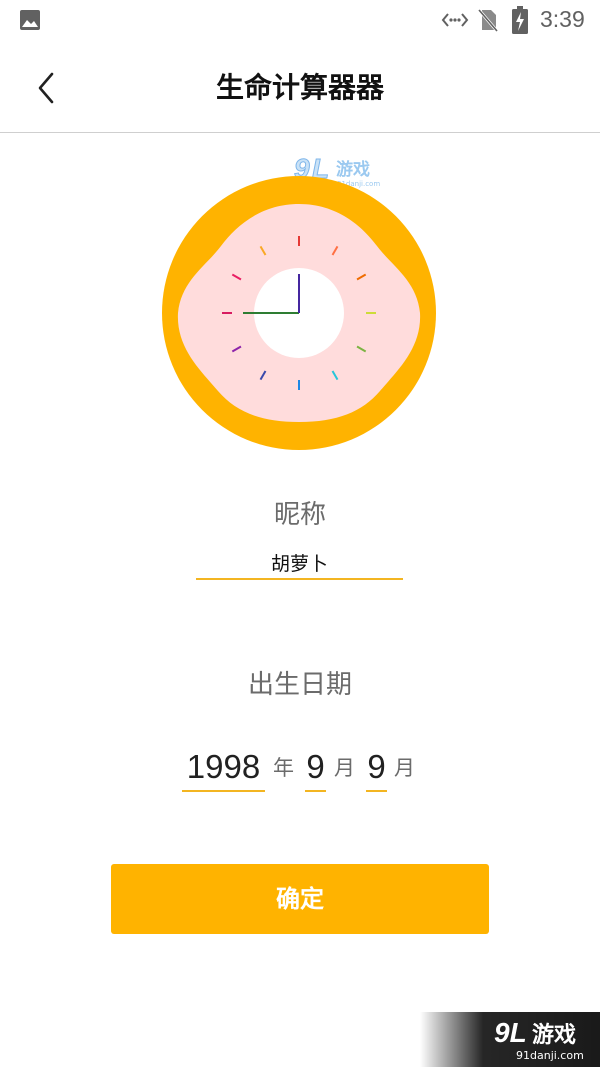 The height and width of the screenshot is (1067, 600). I want to click on data-transfer-icon, so click(455, 20).